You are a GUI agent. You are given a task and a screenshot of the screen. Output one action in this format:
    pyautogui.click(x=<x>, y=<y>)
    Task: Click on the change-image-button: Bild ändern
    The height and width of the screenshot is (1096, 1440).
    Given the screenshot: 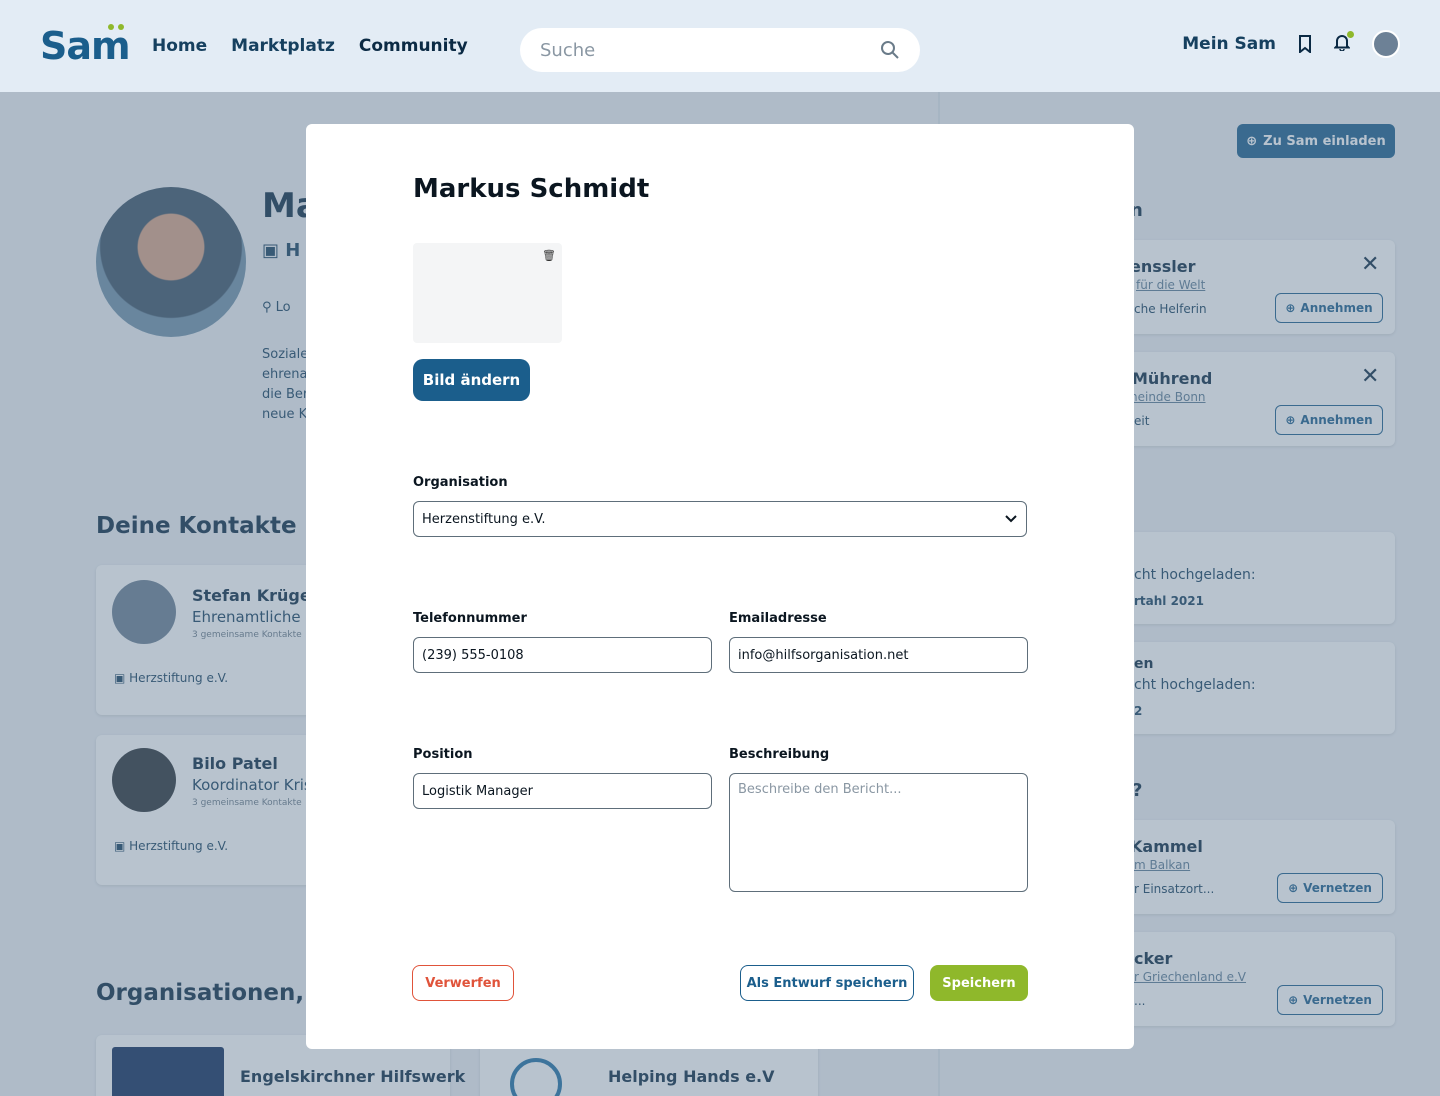 What is the action you would take?
    pyautogui.click(x=471, y=380)
    